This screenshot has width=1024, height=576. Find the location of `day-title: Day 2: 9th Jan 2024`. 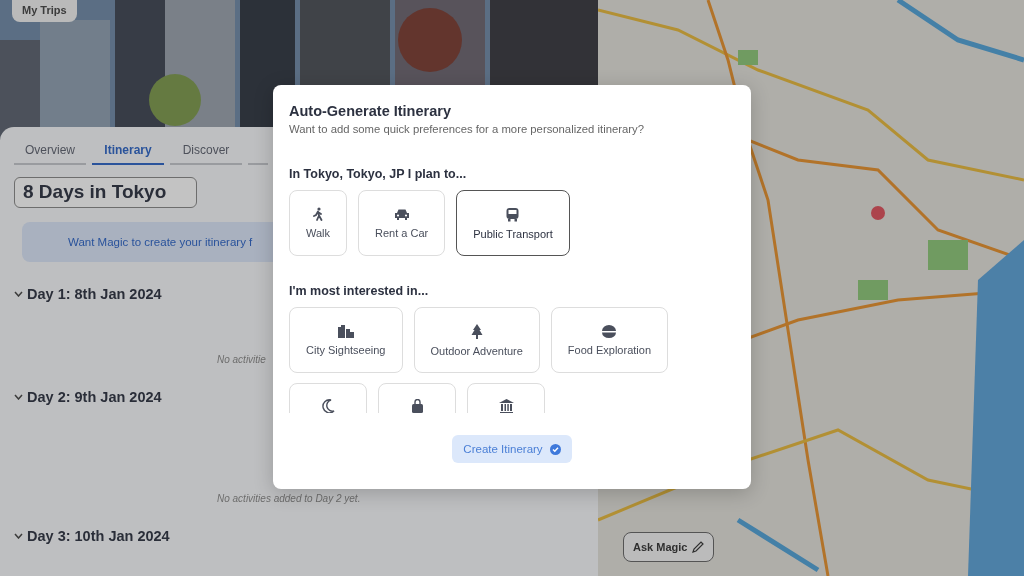

day-title: Day 2: 9th Jan 2024 is located at coordinates (94, 397).